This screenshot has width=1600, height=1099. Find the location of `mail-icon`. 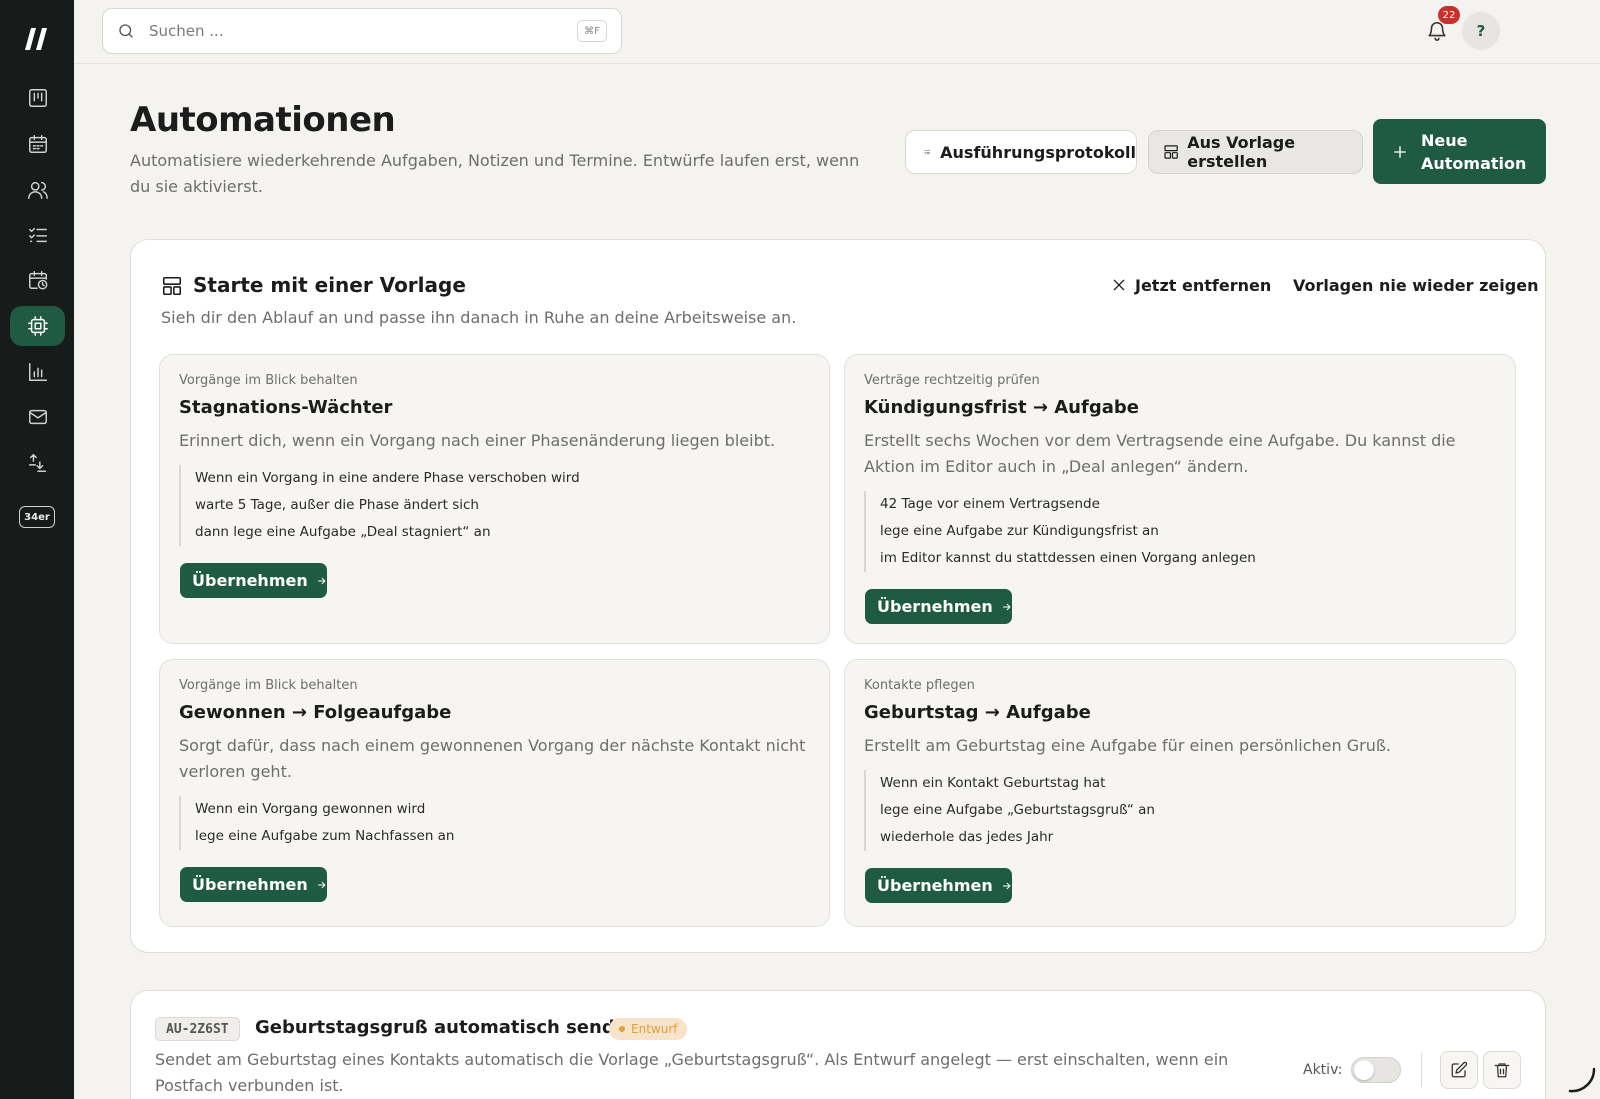

mail-icon is located at coordinates (37, 417).